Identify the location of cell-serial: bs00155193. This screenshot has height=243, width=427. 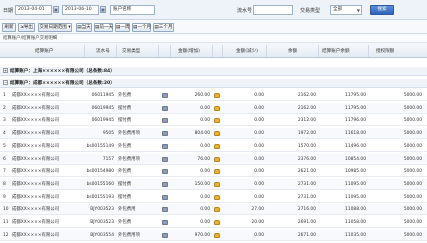
(100, 197).